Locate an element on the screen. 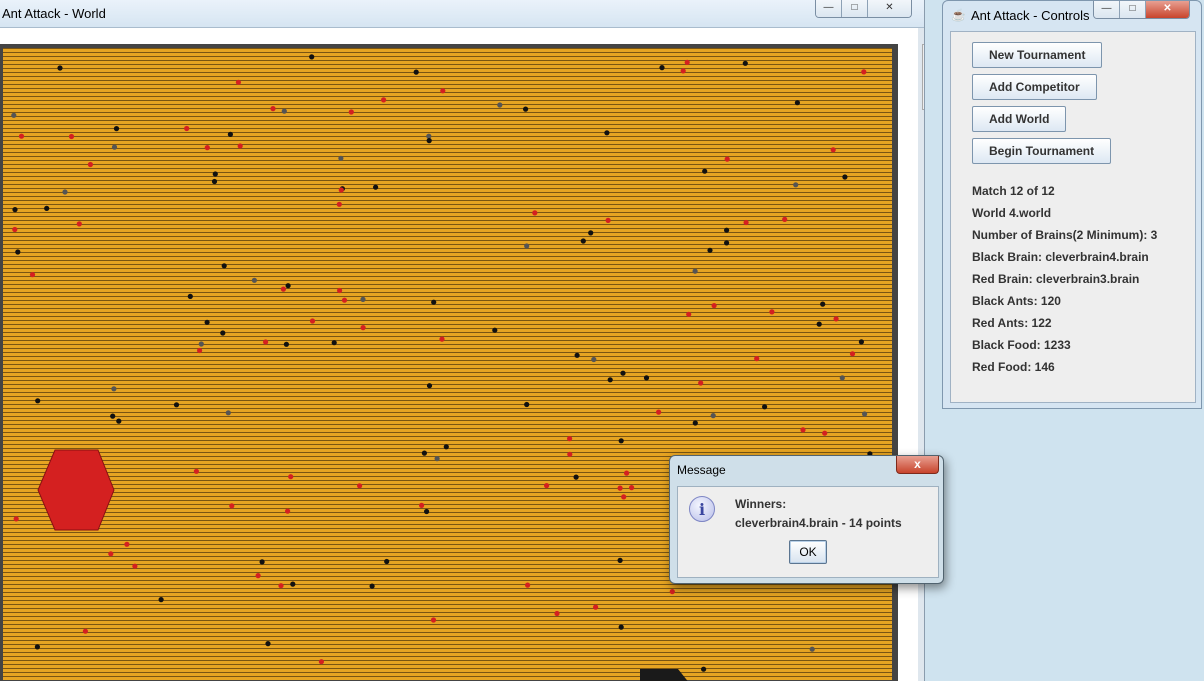  ok-button: OK is located at coordinates (808, 552).